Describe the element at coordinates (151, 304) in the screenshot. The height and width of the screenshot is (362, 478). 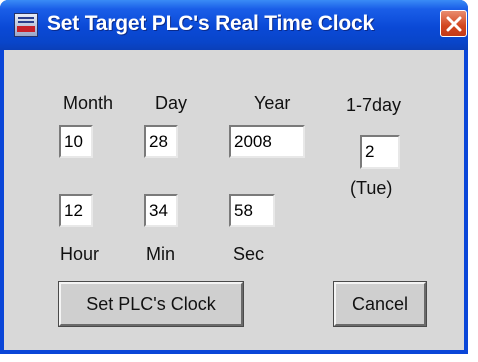
I see `set-clock-button: Set PLC's Clock` at that location.